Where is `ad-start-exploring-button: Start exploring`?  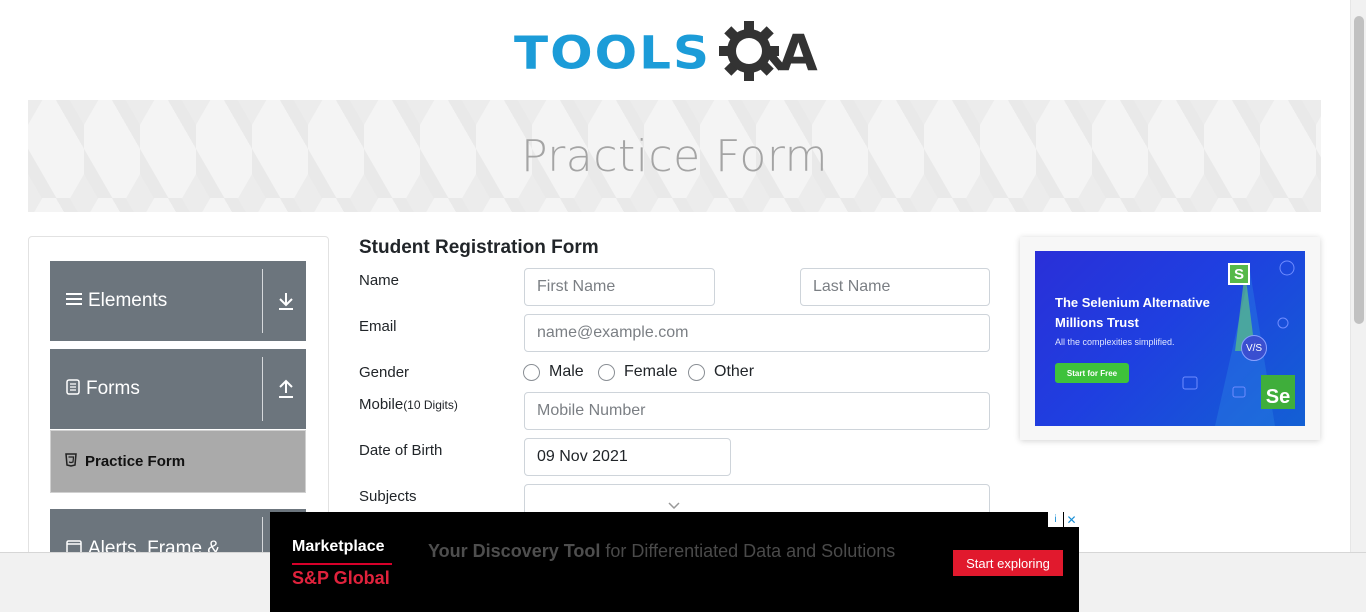
ad-start-exploring-button: Start exploring is located at coordinates (1008, 563).